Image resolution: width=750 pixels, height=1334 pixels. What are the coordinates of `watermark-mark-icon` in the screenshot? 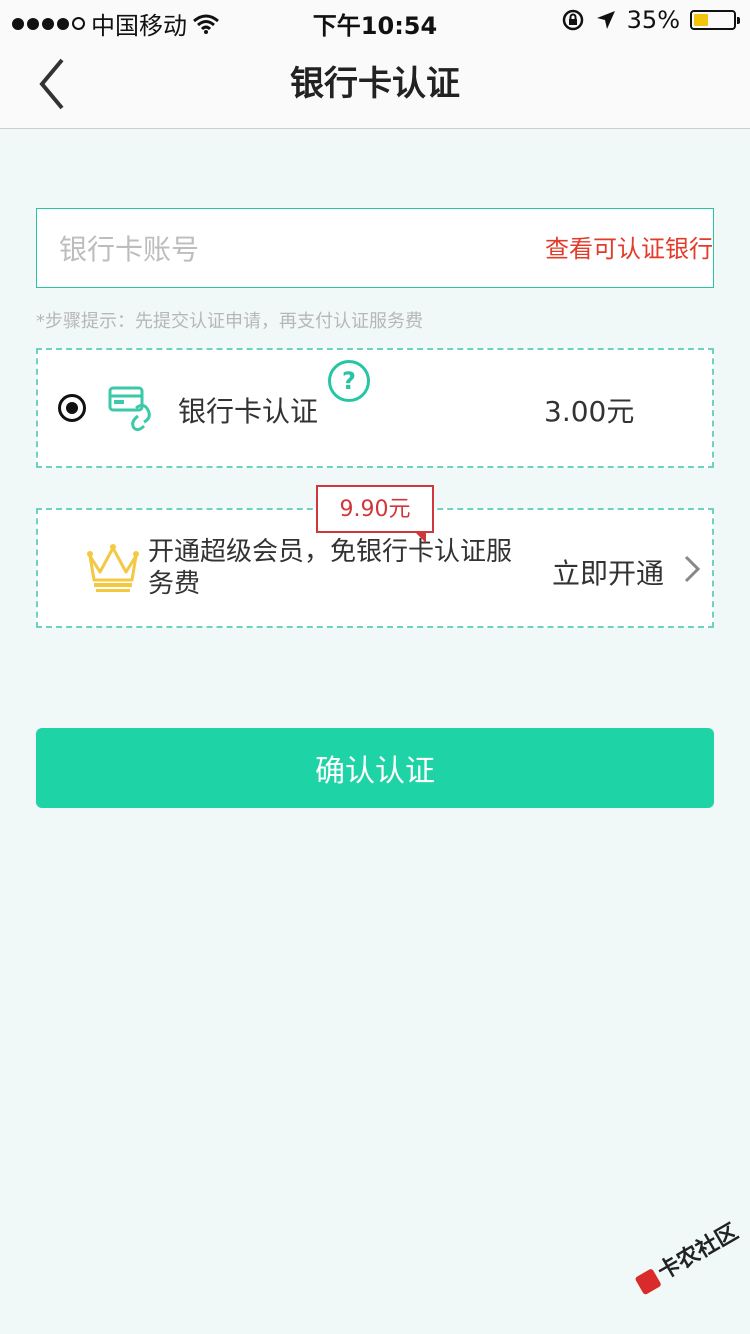 It's located at (648, 1282).